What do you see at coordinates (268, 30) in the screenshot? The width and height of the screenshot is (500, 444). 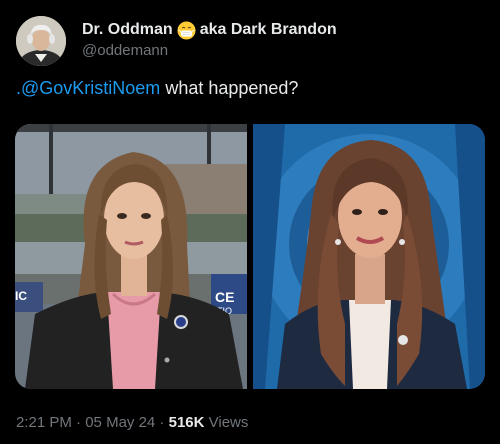 I see `author-display-name-suffix: aka Dark Brandon` at bounding box center [268, 30].